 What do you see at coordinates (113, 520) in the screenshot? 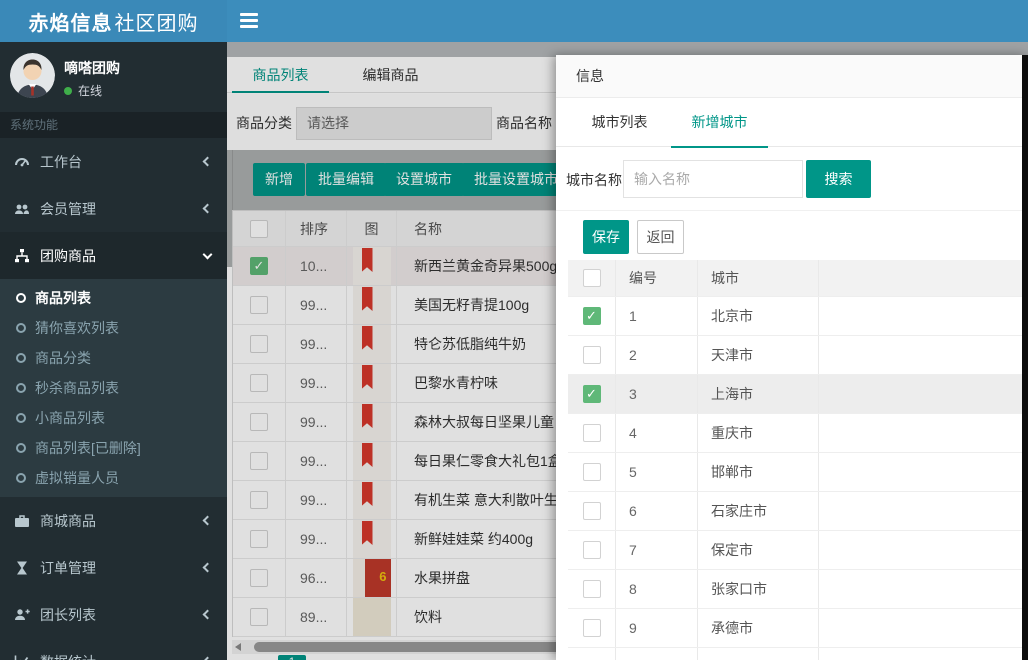
I see `sidebar-item-mall-products: 商城商品` at bounding box center [113, 520].